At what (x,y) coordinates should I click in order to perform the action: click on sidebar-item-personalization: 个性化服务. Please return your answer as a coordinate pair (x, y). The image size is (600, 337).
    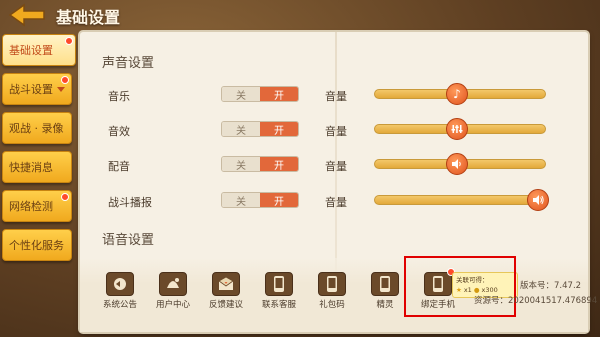
    Looking at the image, I should click on (37, 245).